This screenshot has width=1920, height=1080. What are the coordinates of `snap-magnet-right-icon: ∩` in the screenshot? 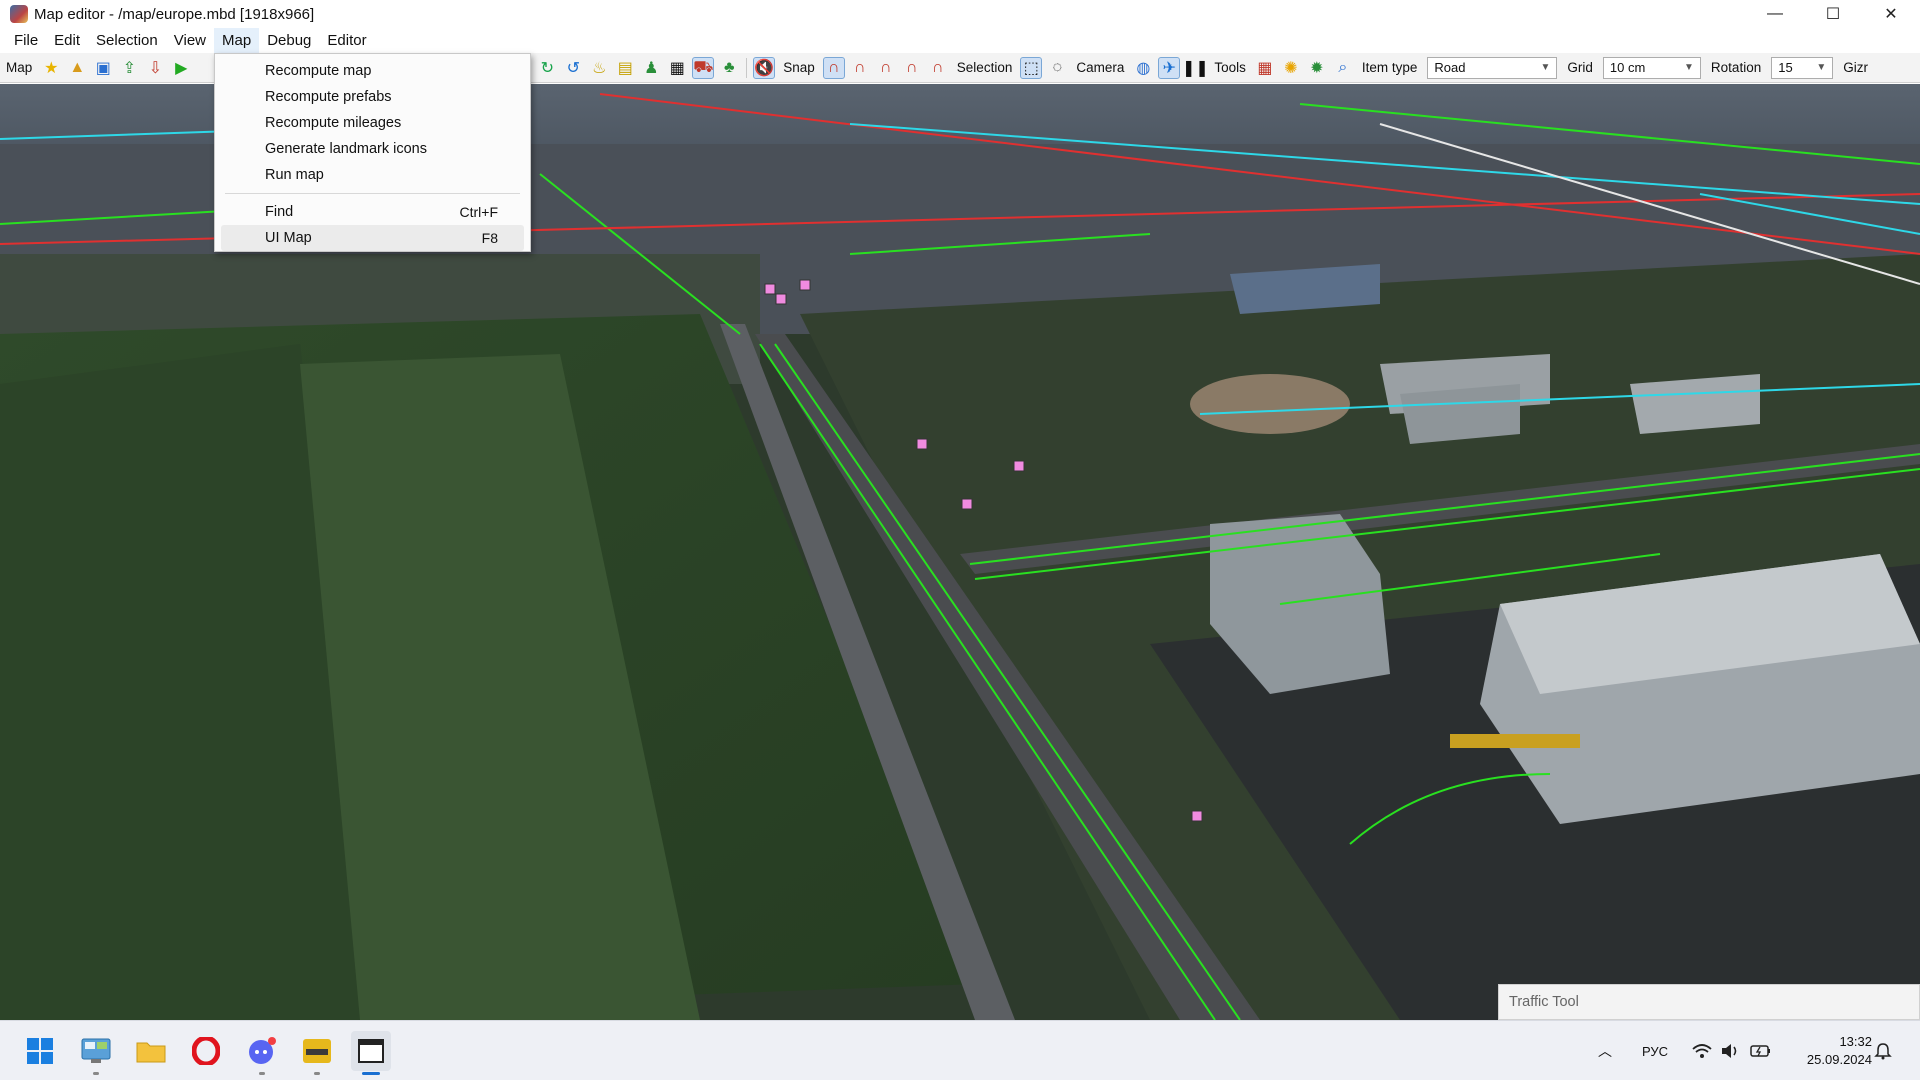 It's located at (912, 68).